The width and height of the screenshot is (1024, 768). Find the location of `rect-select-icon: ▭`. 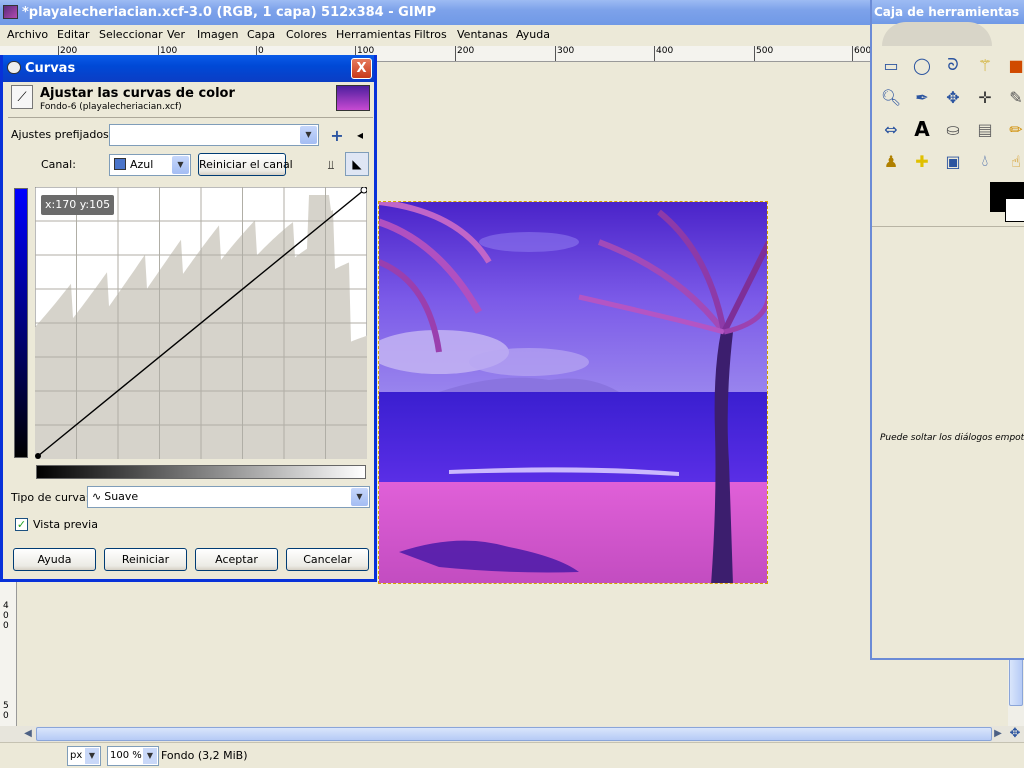

rect-select-icon: ▭ is located at coordinates (891, 65).